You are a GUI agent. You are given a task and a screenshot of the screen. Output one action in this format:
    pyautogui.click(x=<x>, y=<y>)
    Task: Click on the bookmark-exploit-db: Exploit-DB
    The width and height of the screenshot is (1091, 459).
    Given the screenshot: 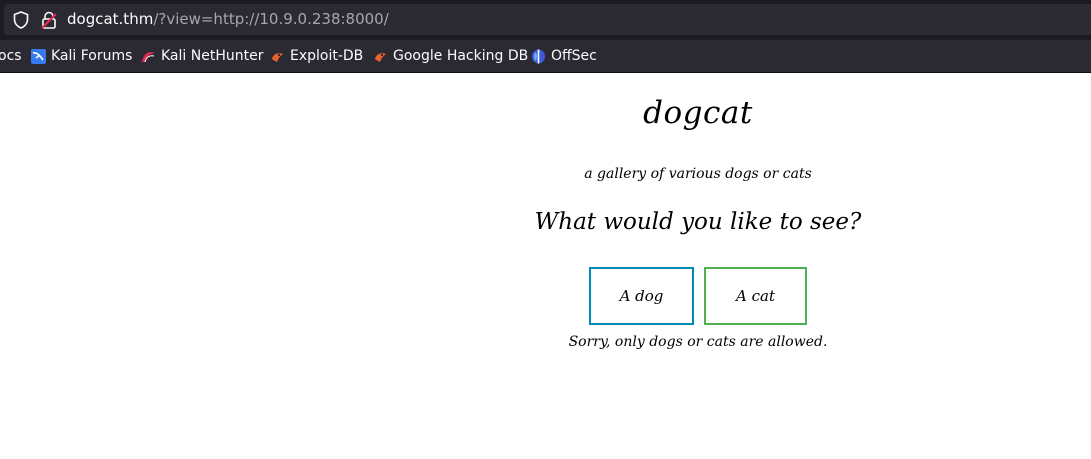 What is the action you would take?
    pyautogui.click(x=316, y=56)
    